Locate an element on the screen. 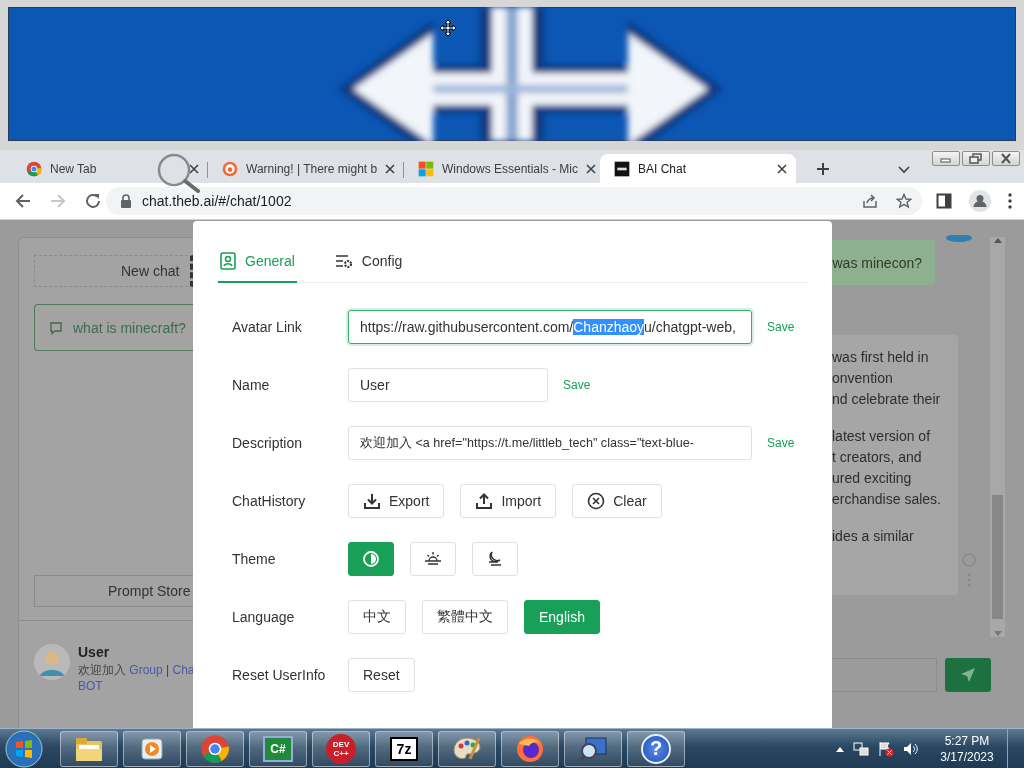 The image size is (1024, 768). menu-icon is located at coordinates (1010, 201).